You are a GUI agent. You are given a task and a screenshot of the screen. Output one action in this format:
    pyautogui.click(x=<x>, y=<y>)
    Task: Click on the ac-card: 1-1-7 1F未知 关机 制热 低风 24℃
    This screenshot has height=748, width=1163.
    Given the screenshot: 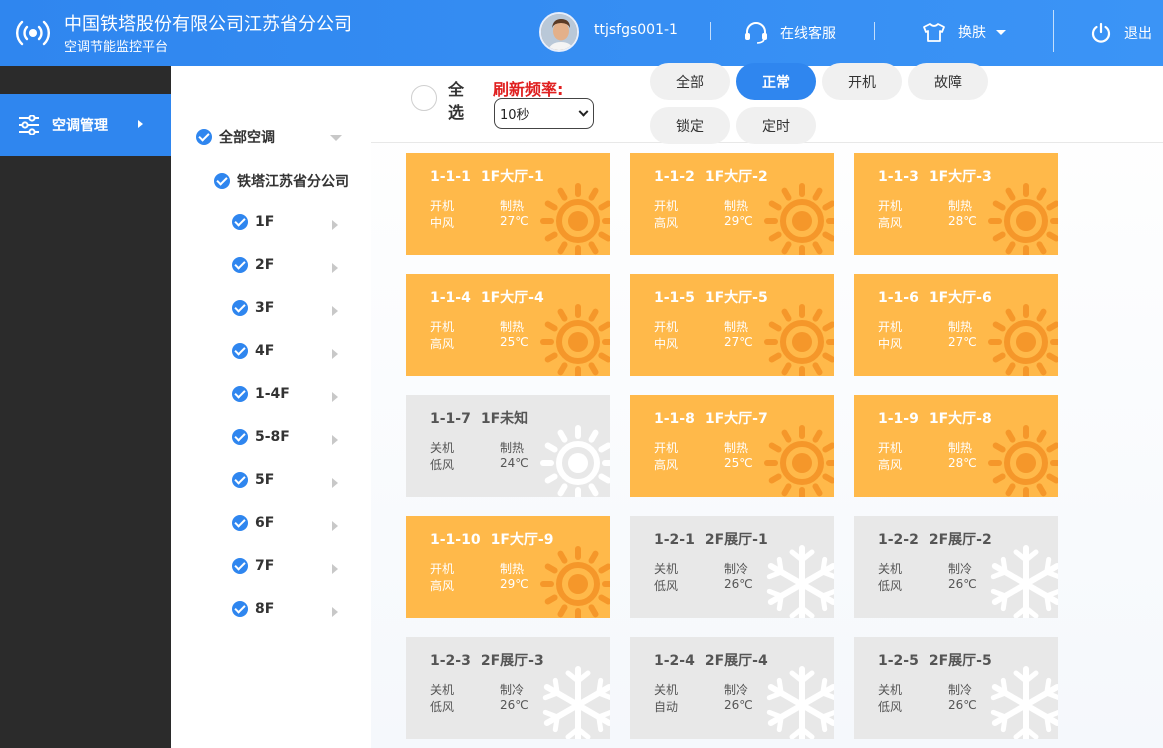 What is the action you would take?
    pyautogui.click(x=508, y=446)
    